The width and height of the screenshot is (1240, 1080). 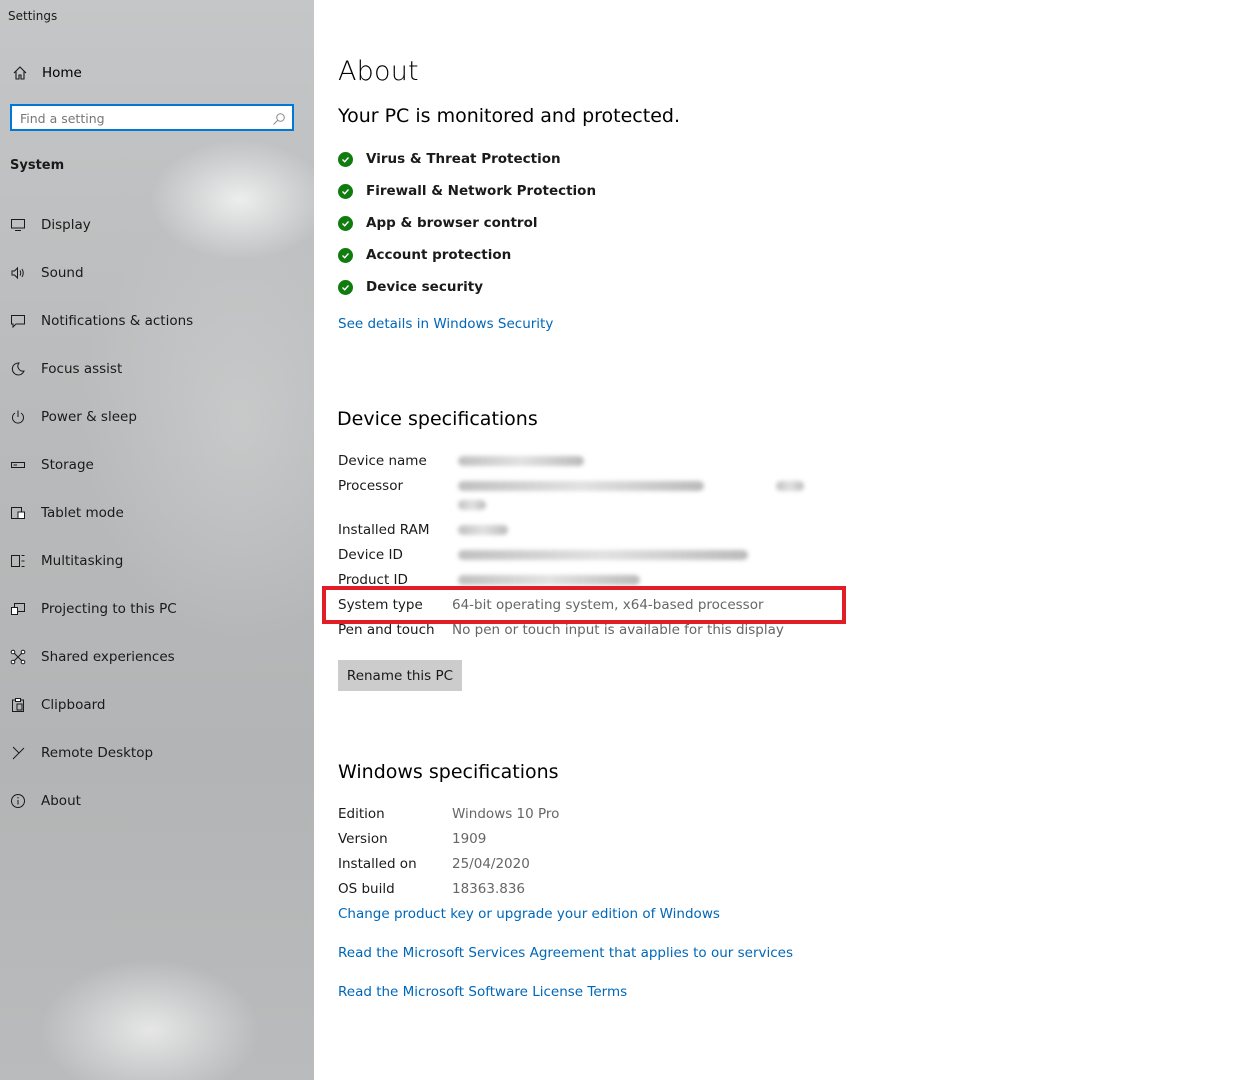 I want to click on spec-key: OS build, so click(x=366, y=889).